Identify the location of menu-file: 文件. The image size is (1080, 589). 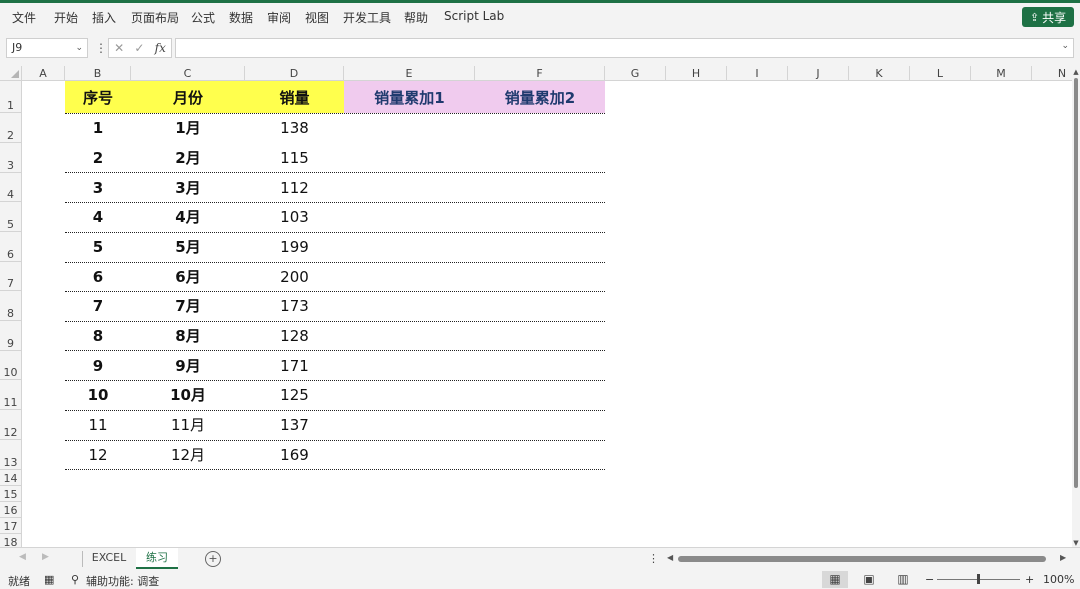
(24, 17).